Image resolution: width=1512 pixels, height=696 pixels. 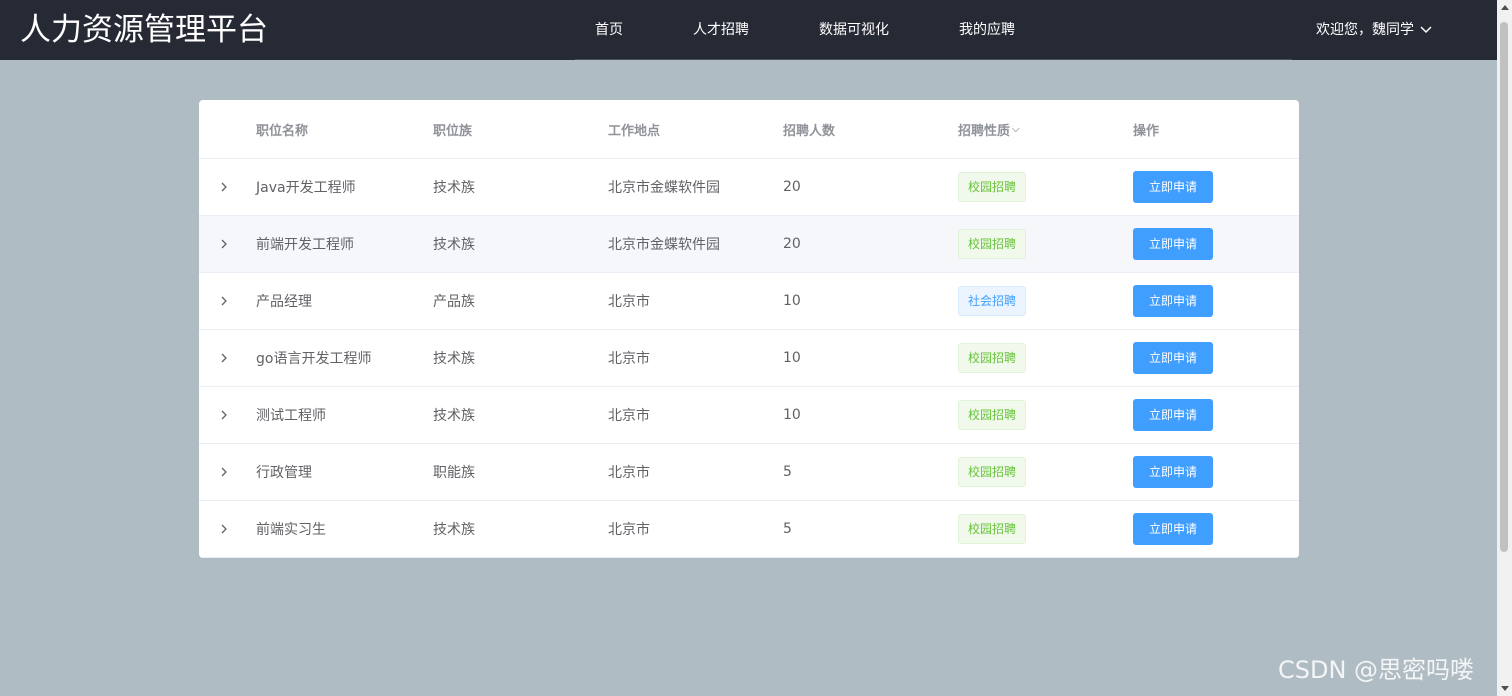 I want to click on col-header-location: 工作地点, so click(x=634, y=131).